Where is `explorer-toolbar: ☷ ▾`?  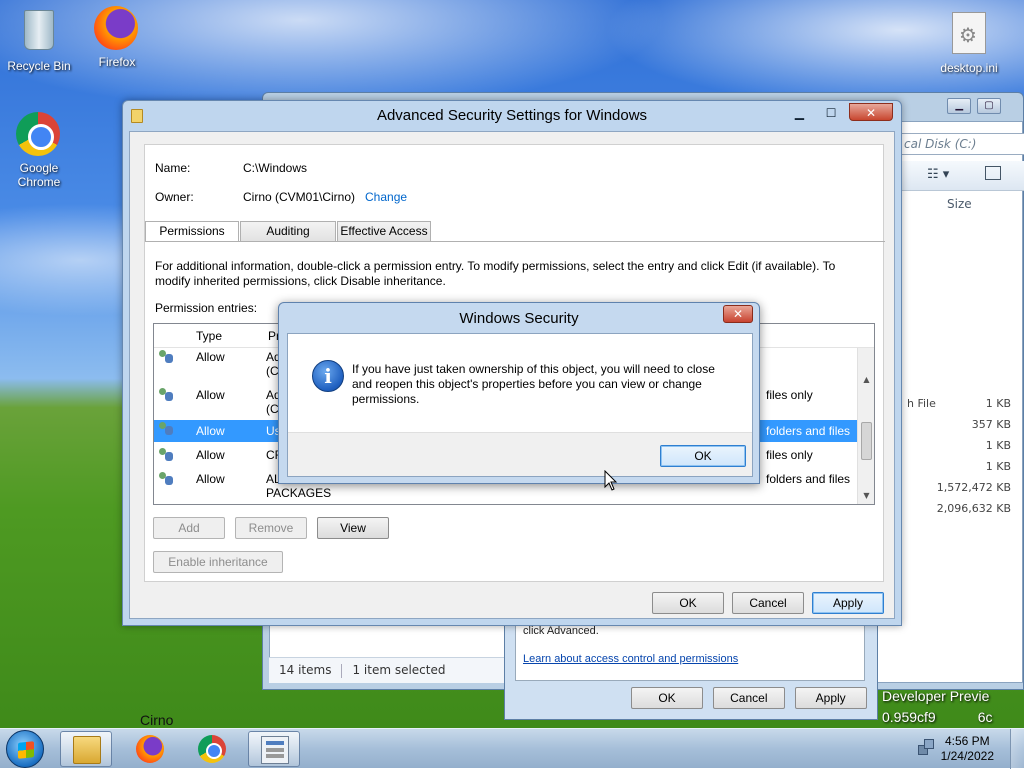
explorer-toolbar: ☷ ▾ is located at coordinates (961, 176).